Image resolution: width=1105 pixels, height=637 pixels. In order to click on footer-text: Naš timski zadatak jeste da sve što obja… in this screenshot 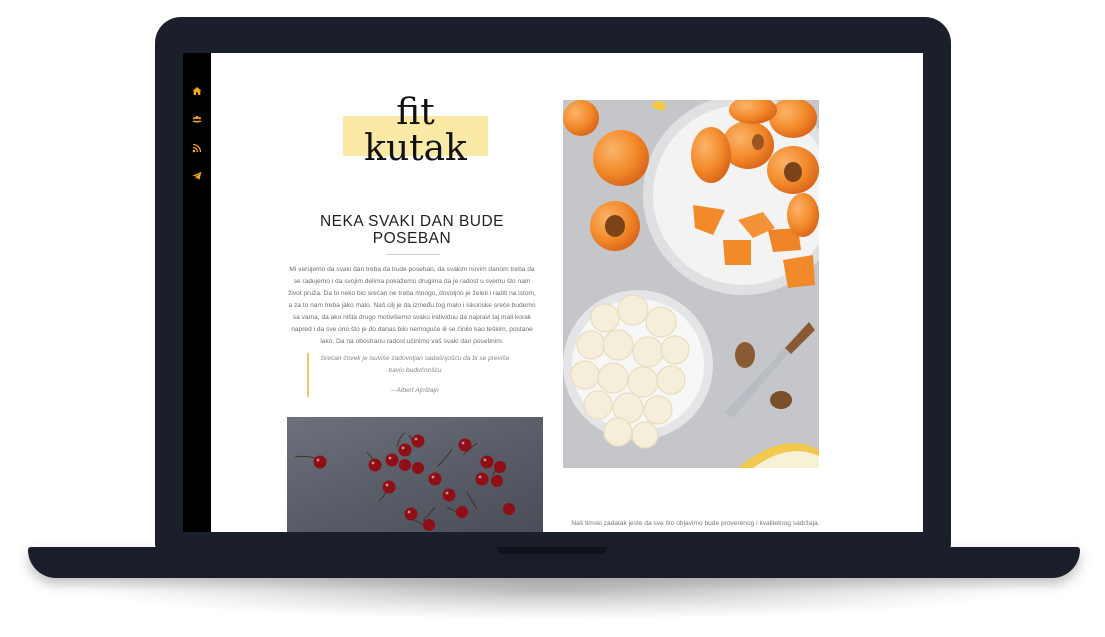, I will do `click(695, 523)`.